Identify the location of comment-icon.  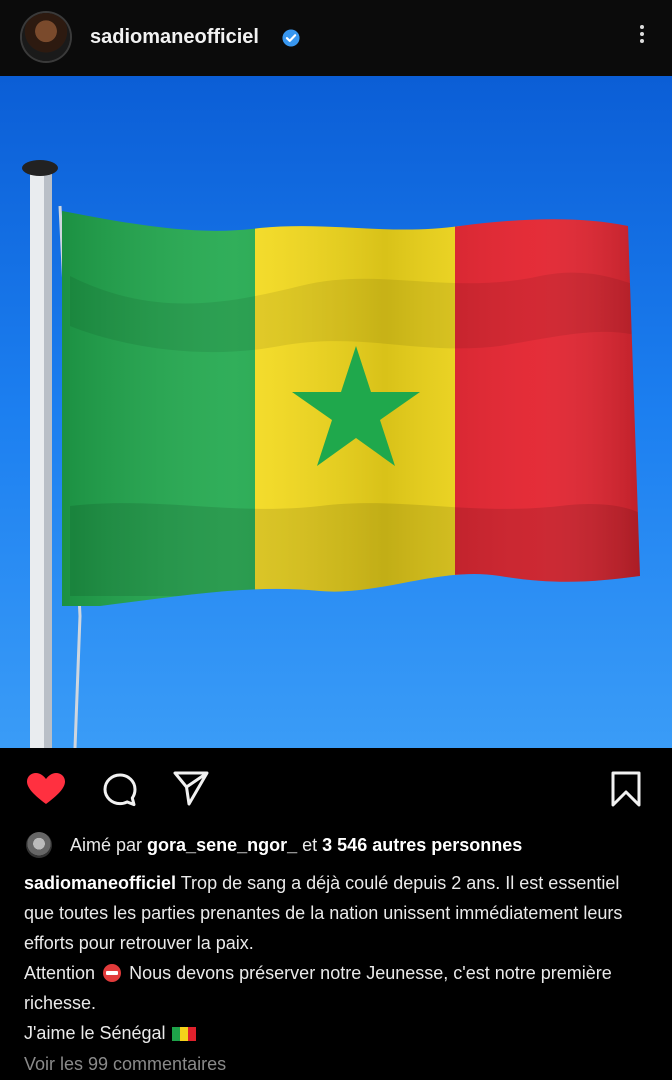
(120, 790).